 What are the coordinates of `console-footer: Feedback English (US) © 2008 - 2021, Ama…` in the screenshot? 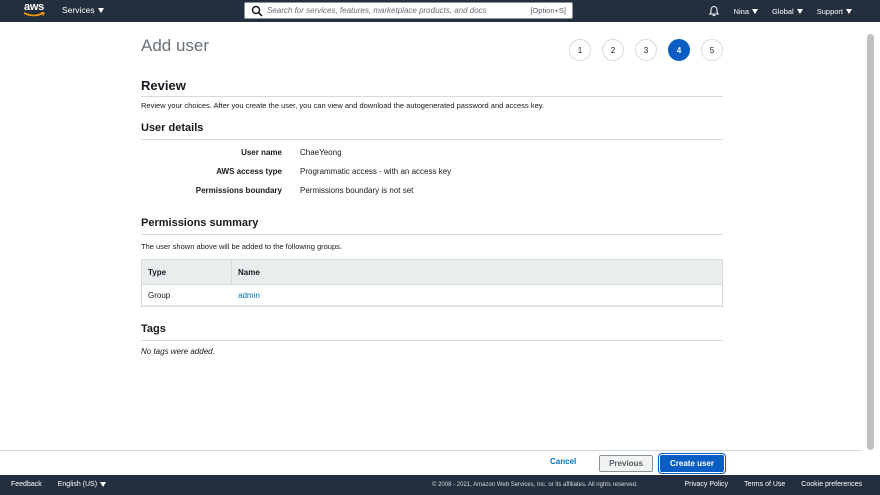 It's located at (440, 485).